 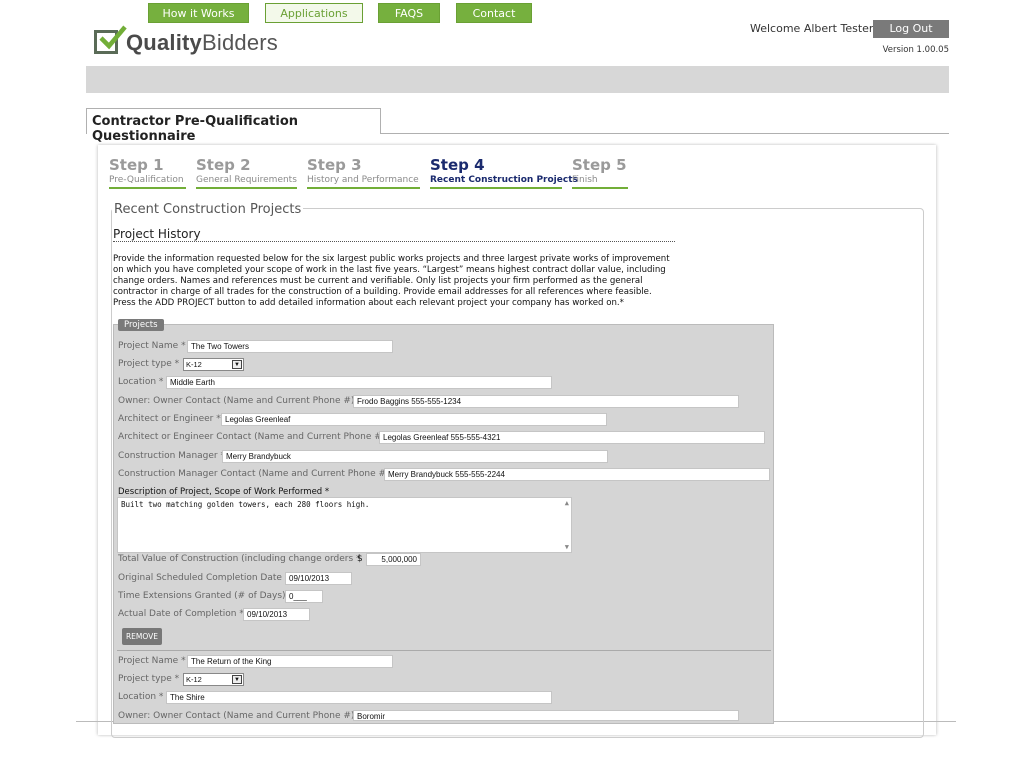 What do you see at coordinates (393, 559) in the screenshot?
I see `total-value-input: 5,000,000` at bounding box center [393, 559].